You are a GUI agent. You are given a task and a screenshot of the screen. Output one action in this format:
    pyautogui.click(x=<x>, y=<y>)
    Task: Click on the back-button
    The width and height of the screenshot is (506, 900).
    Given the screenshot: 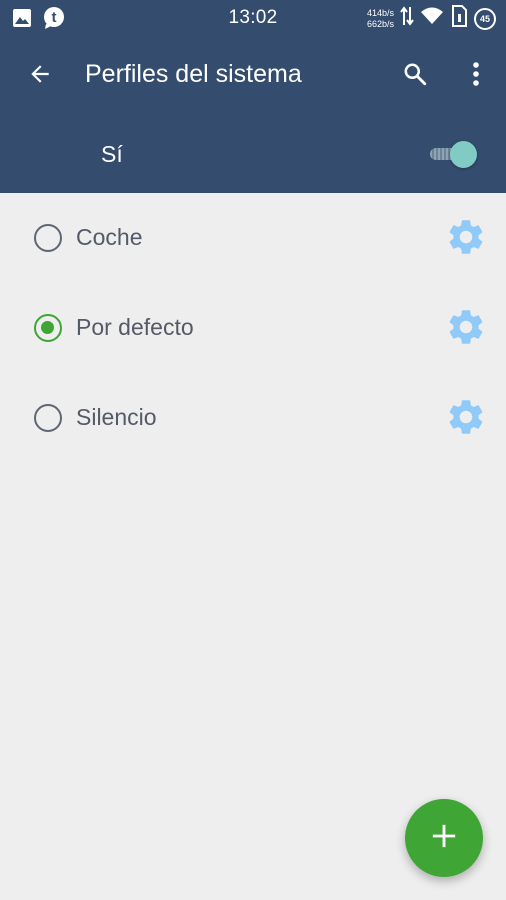 What is the action you would take?
    pyautogui.click(x=40, y=76)
    